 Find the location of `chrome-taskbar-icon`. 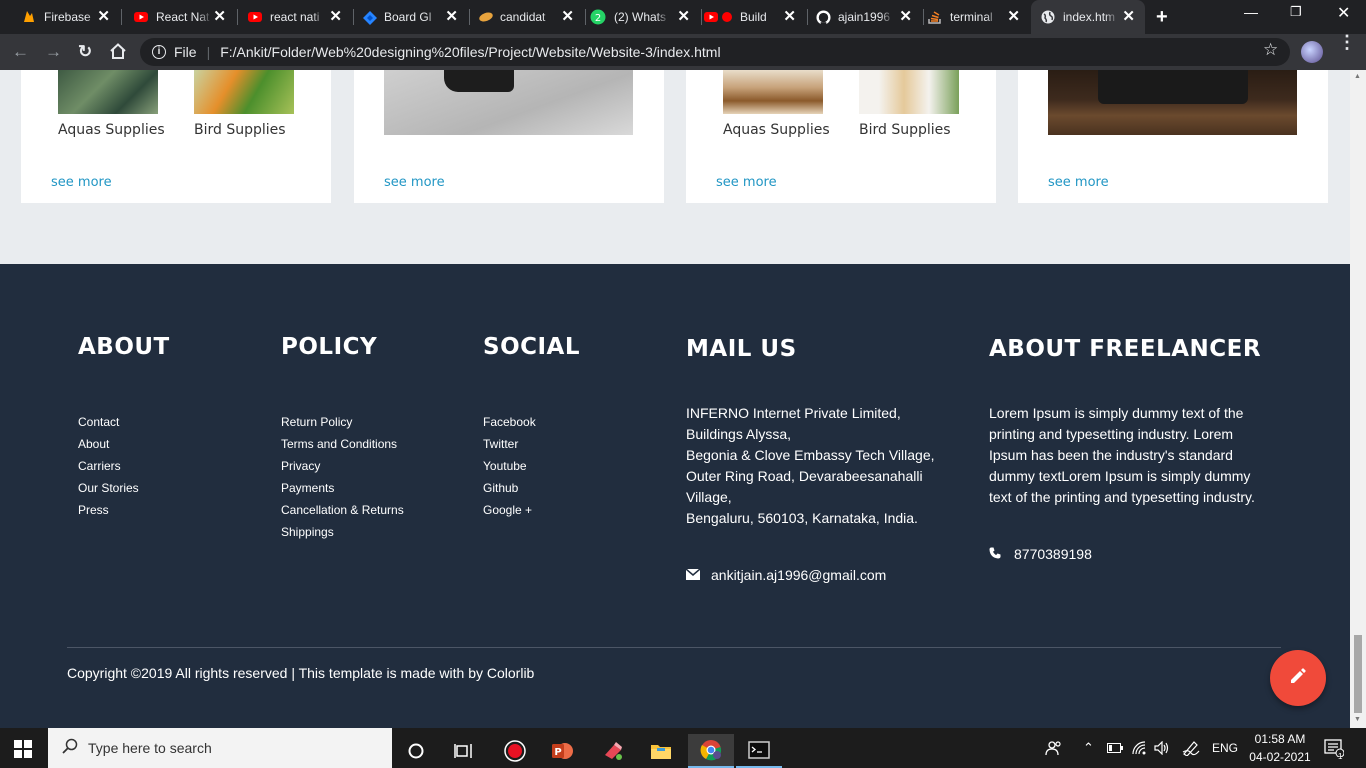

chrome-taskbar-icon is located at coordinates (711, 751).